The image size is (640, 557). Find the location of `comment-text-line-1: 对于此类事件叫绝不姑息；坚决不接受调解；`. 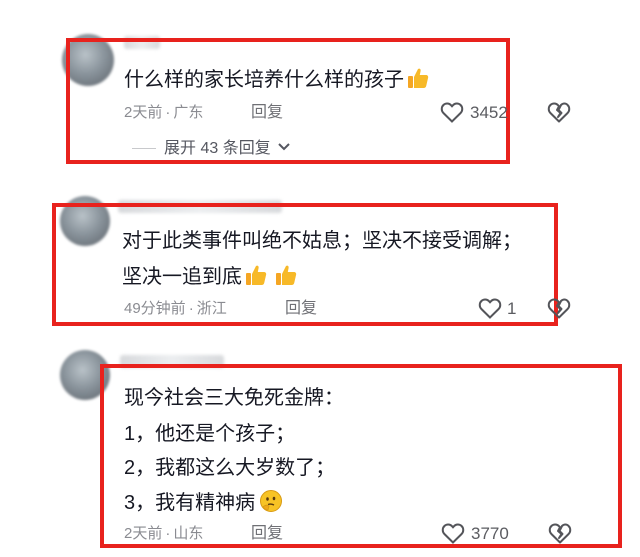

comment-text-line-1: 对于此类事件叫绝不姑息；坚决不接受调解； is located at coordinates (322, 241).